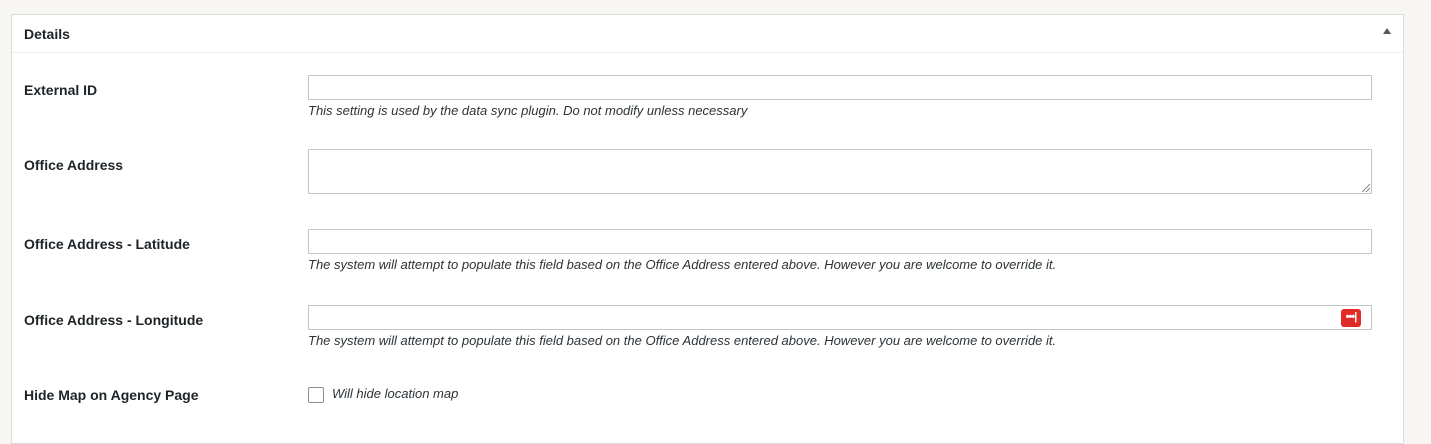  I want to click on latitude-label: Office Address - Latitude, so click(107, 244).